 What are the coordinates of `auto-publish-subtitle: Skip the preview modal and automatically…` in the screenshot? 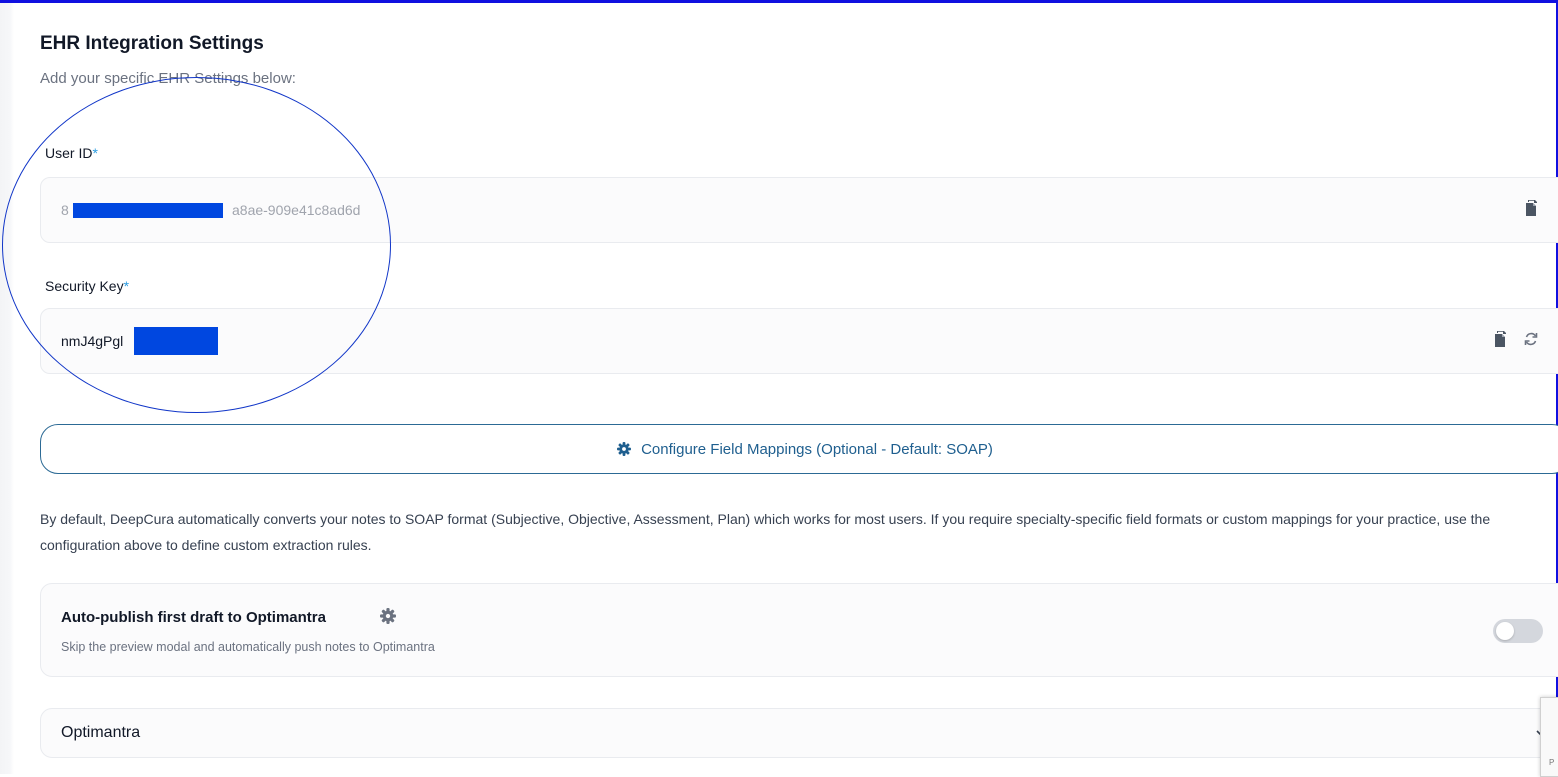 It's located at (248, 647).